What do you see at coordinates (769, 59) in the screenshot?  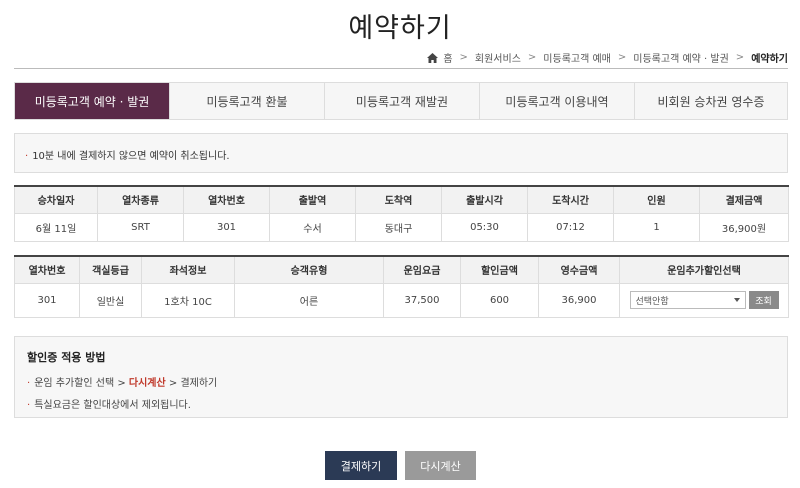 I see `breadcrumb-current: 예약하기` at bounding box center [769, 59].